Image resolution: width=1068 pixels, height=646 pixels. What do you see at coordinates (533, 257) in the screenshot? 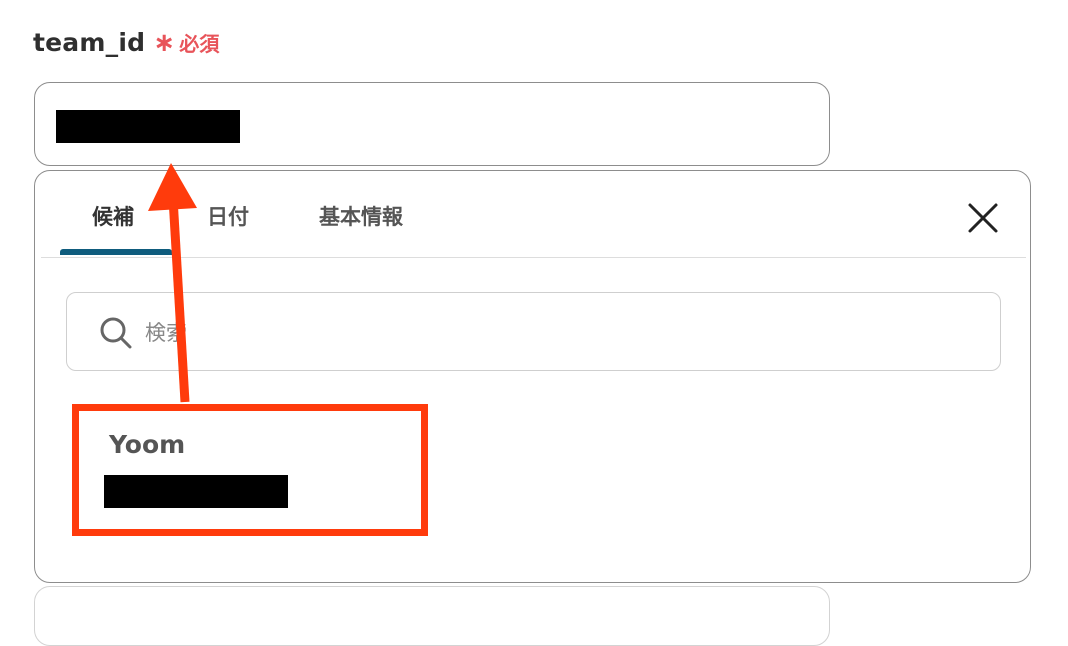
I see `tab-divider` at bounding box center [533, 257].